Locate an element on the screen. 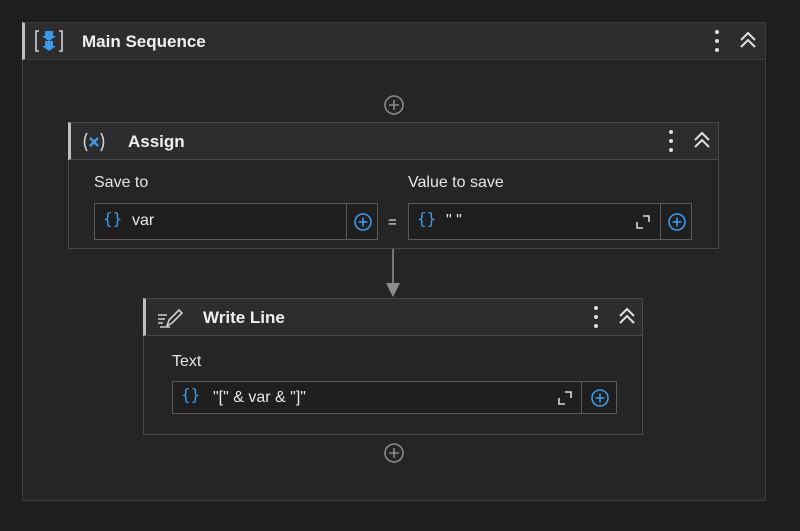  text-value: "[" & var & "]" is located at coordinates (259, 397).